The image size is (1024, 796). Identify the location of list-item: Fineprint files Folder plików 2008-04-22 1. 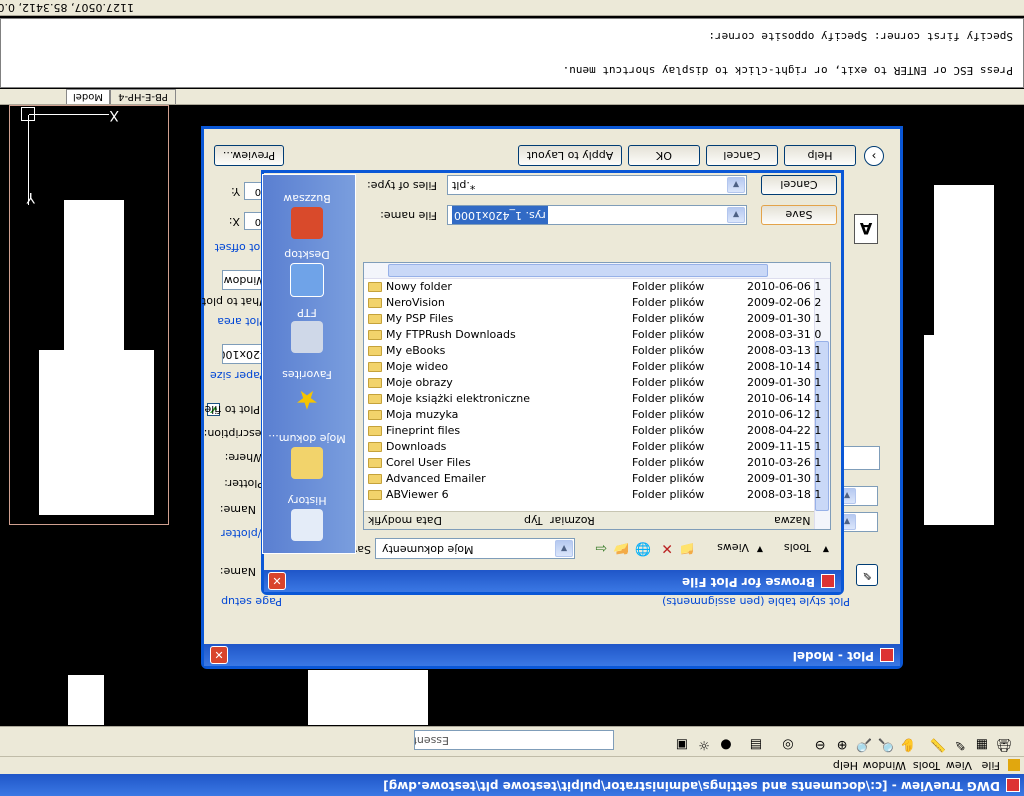
(592, 431).